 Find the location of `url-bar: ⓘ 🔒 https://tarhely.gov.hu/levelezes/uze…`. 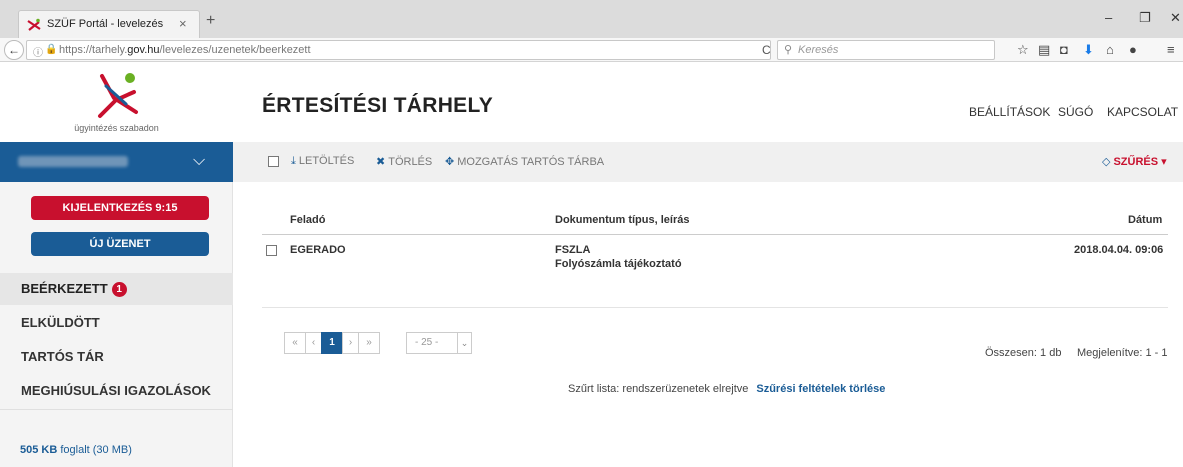

url-bar: ⓘ 🔒 https://tarhely.gov.hu/levelezes/uze… is located at coordinates (398, 50).